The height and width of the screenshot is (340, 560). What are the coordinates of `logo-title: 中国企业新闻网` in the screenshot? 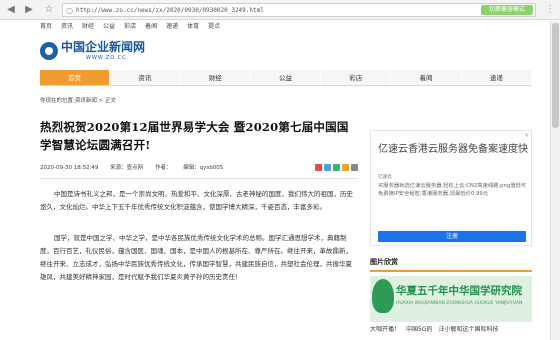 It's located at (103, 47).